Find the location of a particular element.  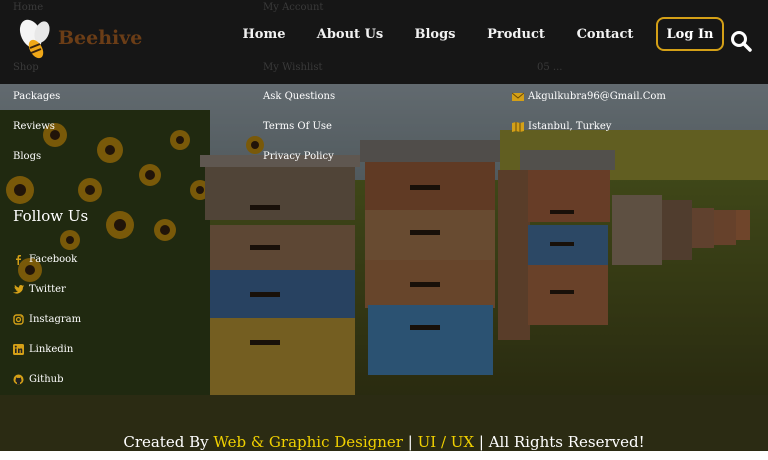

bee-logo-icon is located at coordinates (34, 39).